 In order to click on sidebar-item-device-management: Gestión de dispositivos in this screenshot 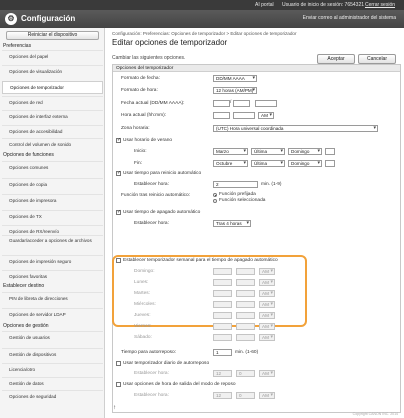, I will do `click(52, 354)`.